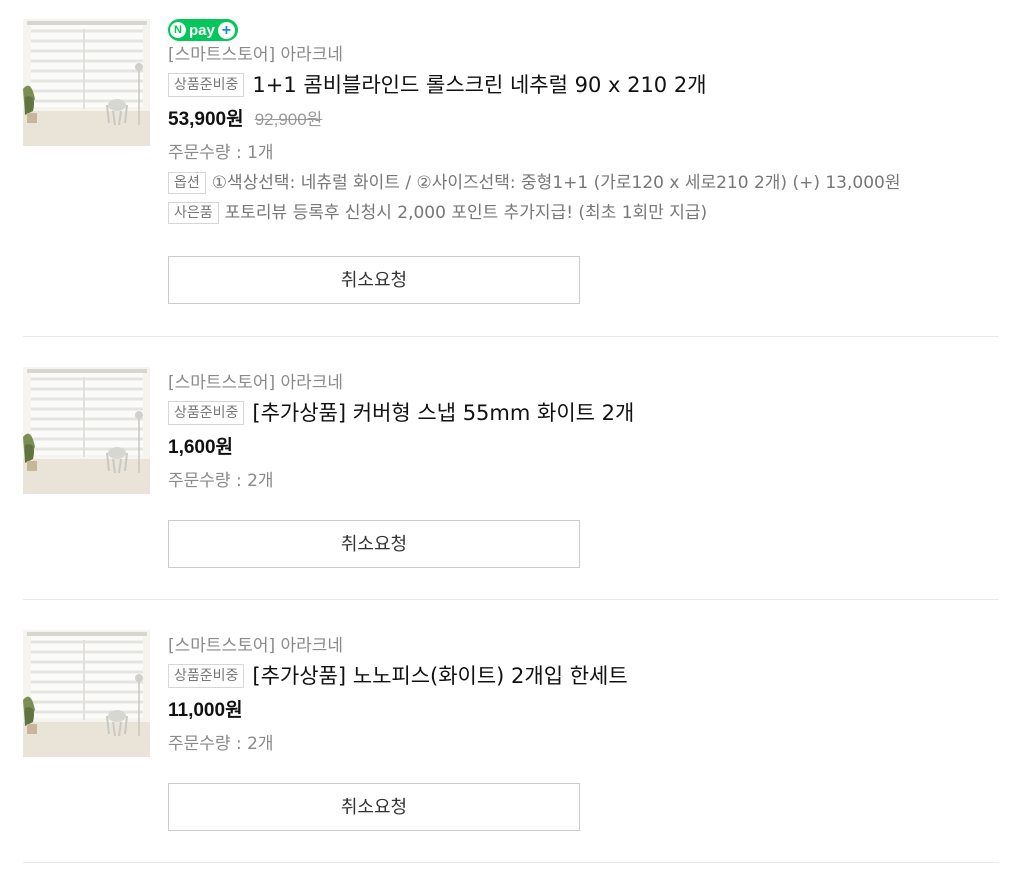 The height and width of the screenshot is (873, 1019). I want to click on npay-plus-badge: N pay +, so click(203, 30).